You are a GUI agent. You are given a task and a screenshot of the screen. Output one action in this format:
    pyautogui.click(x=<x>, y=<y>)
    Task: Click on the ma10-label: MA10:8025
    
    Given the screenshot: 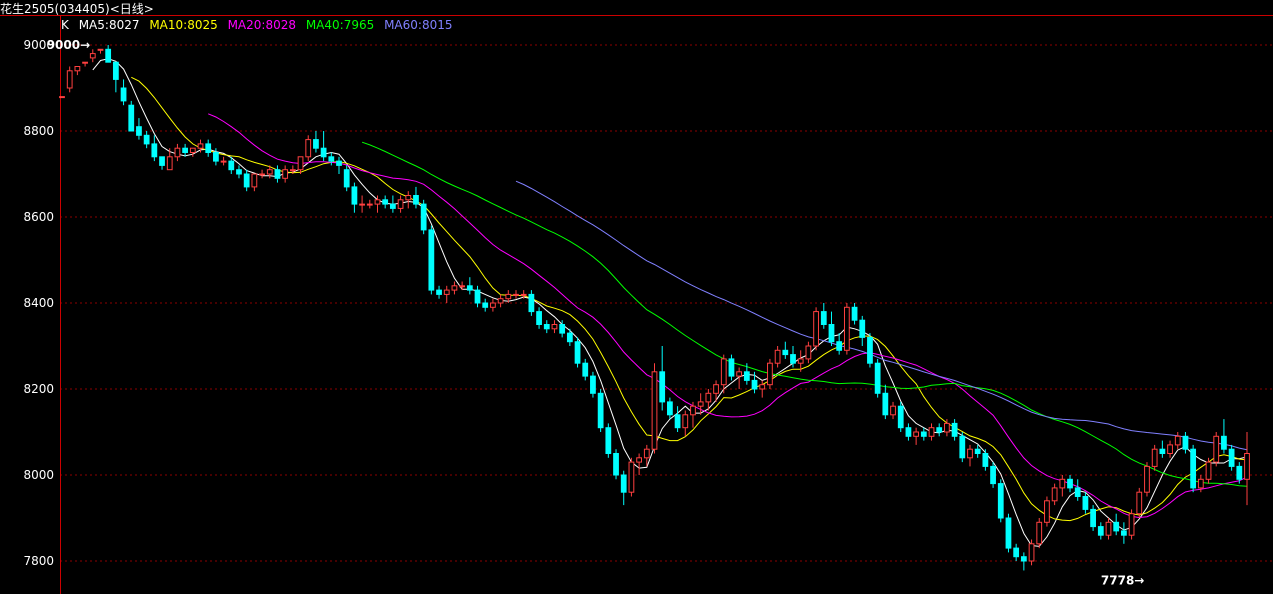 What is the action you would take?
    pyautogui.click(x=183, y=25)
    